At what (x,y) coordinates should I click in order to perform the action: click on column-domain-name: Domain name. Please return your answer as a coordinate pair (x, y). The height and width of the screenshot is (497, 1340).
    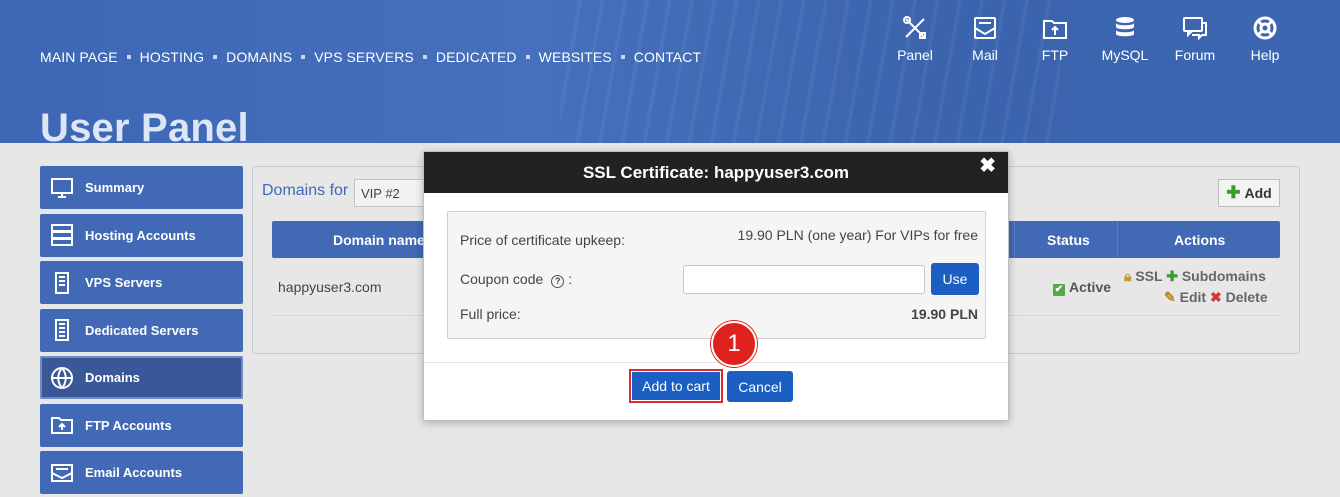
    Looking at the image, I should click on (379, 240).